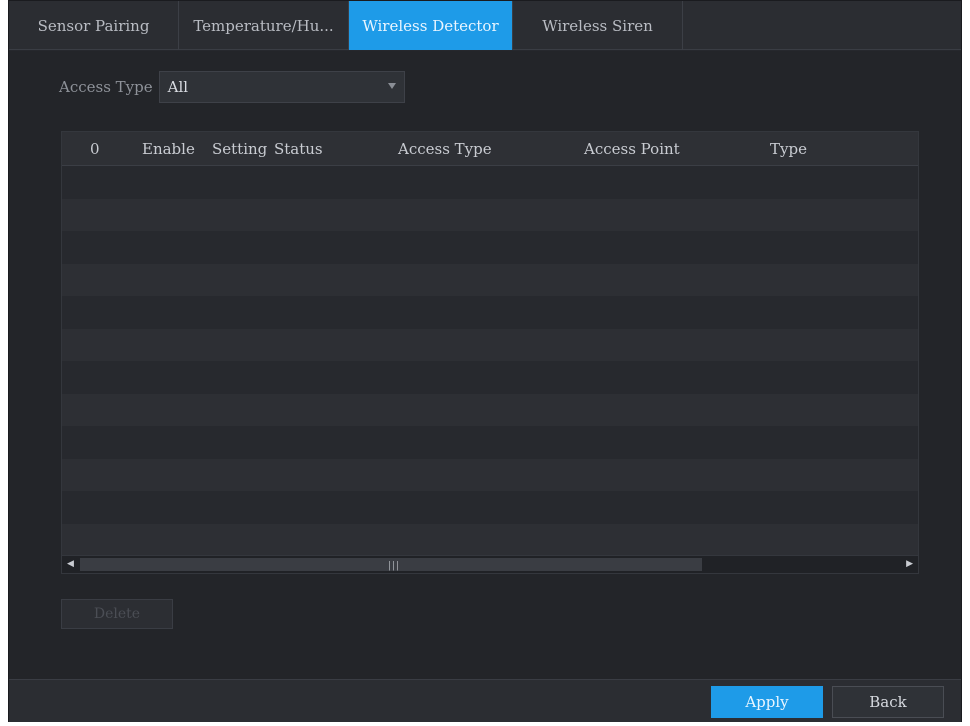 This screenshot has height=726, width=970. What do you see at coordinates (431, 25) in the screenshot?
I see `tab-wireless-detector: Wireless Detector` at bounding box center [431, 25].